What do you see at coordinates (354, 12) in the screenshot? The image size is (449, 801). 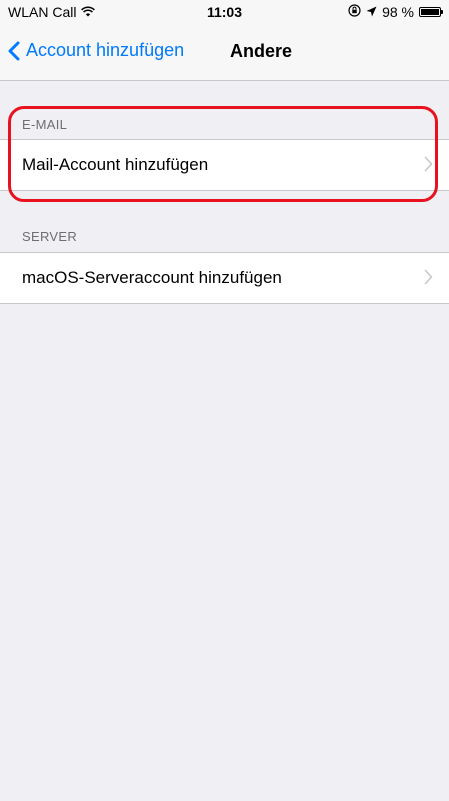 I see `orientation-lock-icon` at bounding box center [354, 12].